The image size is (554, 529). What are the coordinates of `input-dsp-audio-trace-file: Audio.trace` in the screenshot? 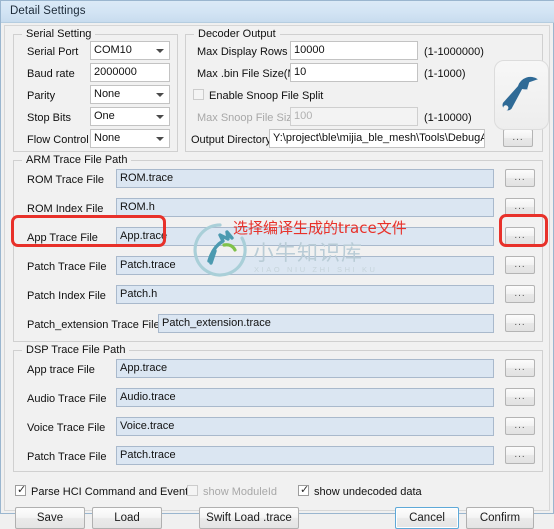 It's located at (305, 397).